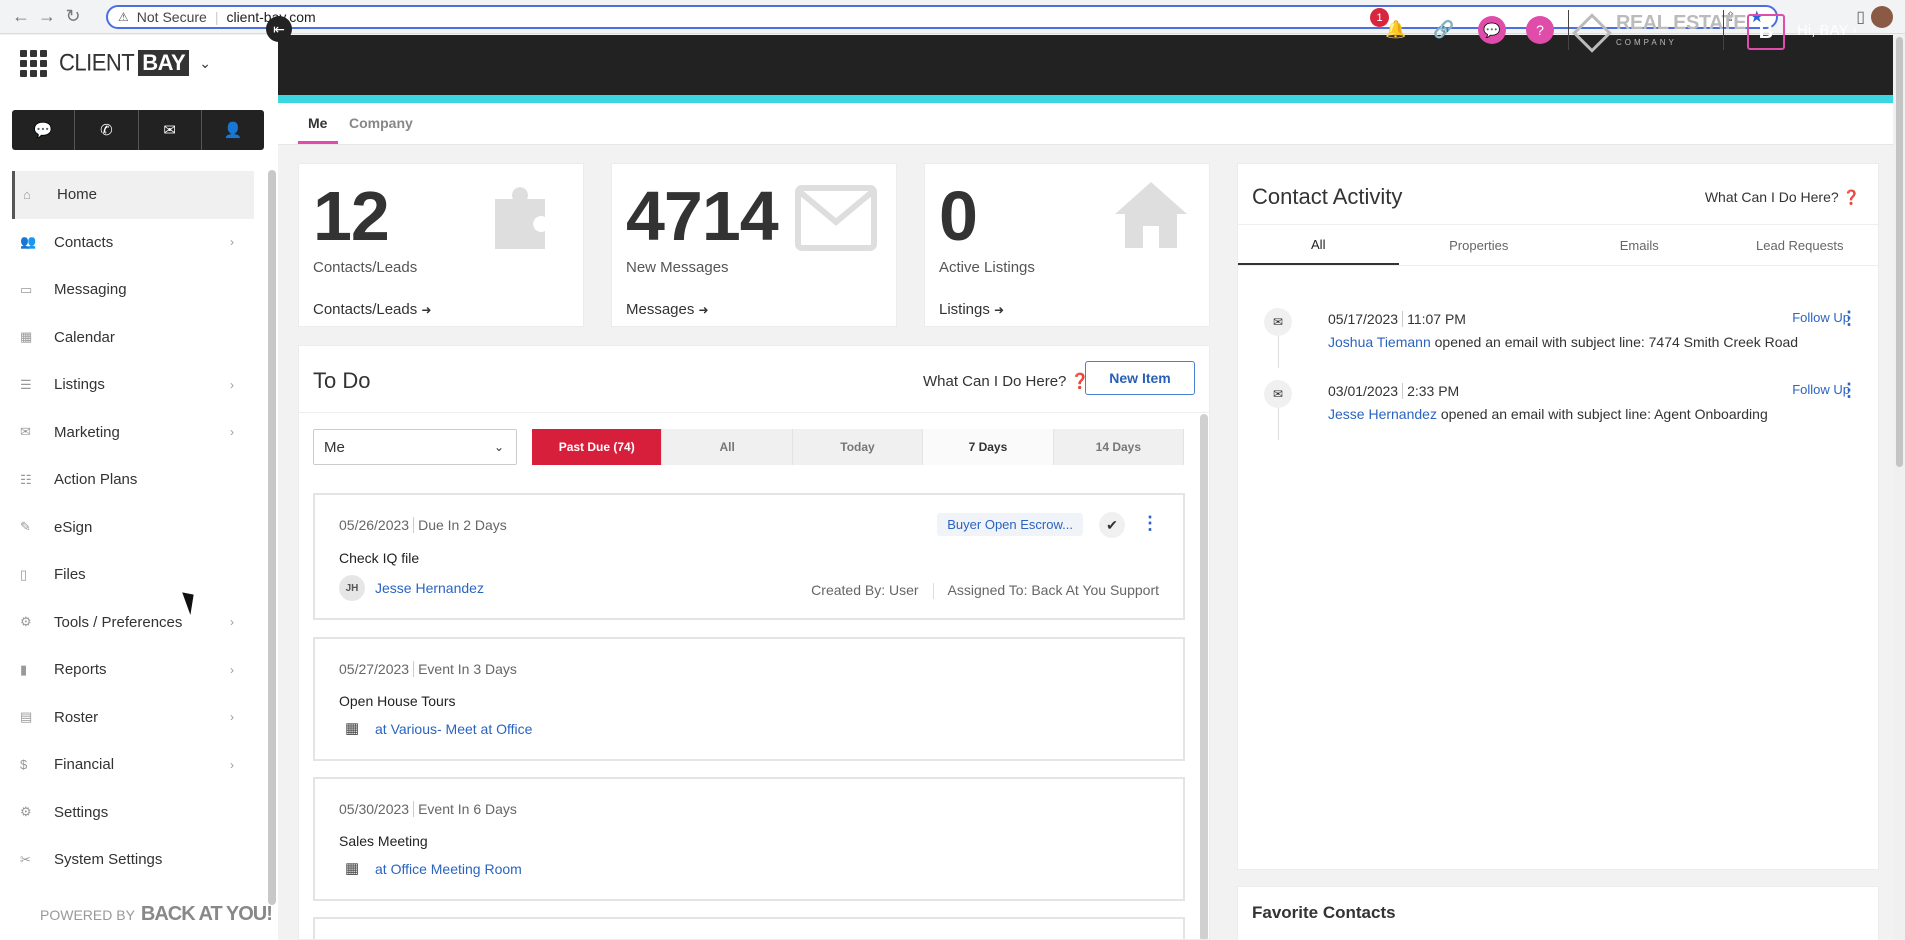  What do you see at coordinates (660, 309) in the screenshot?
I see `stat-link-text: Messages` at bounding box center [660, 309].